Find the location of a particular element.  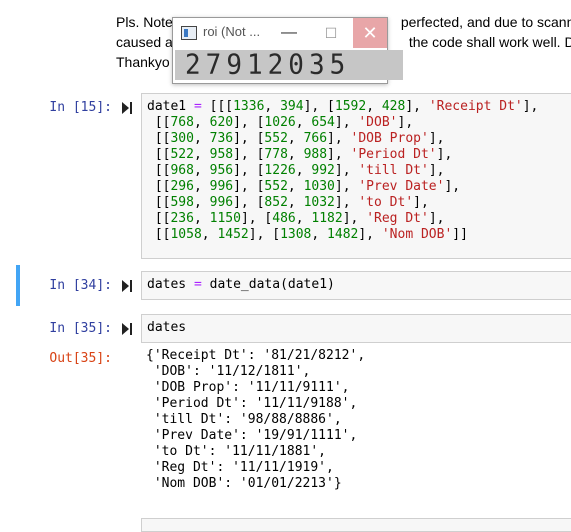

output-line: 'till Dt': '98/88/8886', is located at coordinates (244, 419).